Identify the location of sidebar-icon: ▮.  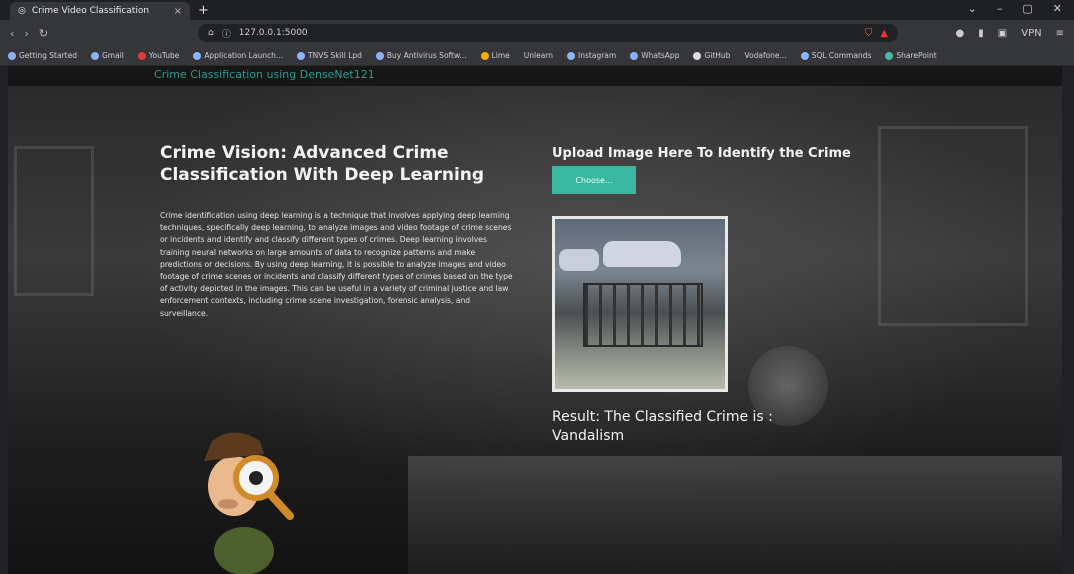
(981, 33).